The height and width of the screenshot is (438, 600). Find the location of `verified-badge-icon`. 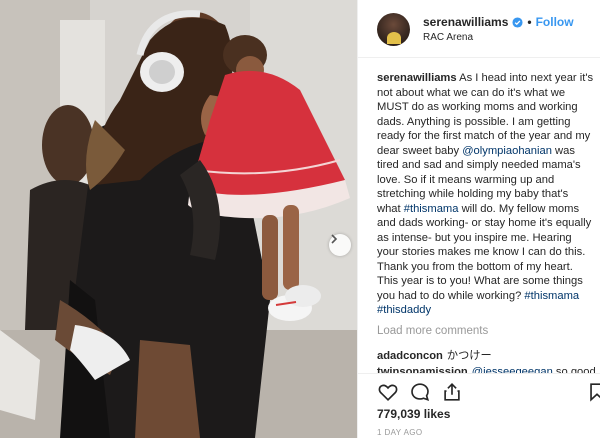

verified-badge-icon is located at coordinates (517, 22).